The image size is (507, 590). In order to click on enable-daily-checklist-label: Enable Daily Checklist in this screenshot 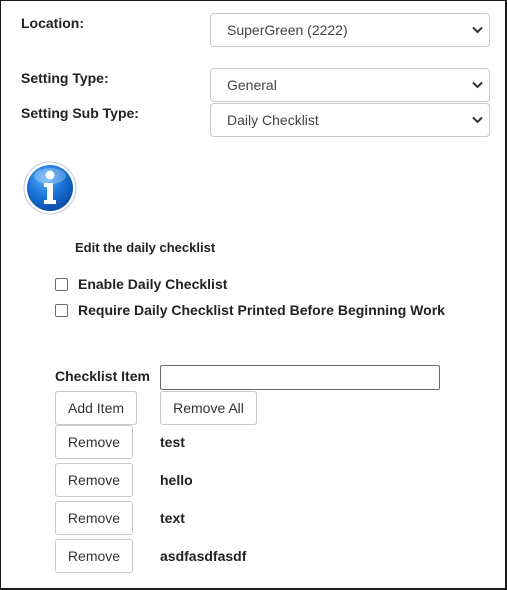, I will do `click(153, 284)`.